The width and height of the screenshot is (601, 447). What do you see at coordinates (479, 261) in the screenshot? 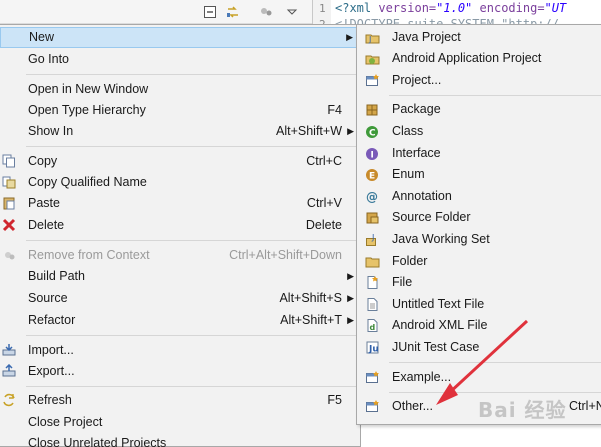
I see `submenu-item-folder: Folder` at bounding box center [479, 261].